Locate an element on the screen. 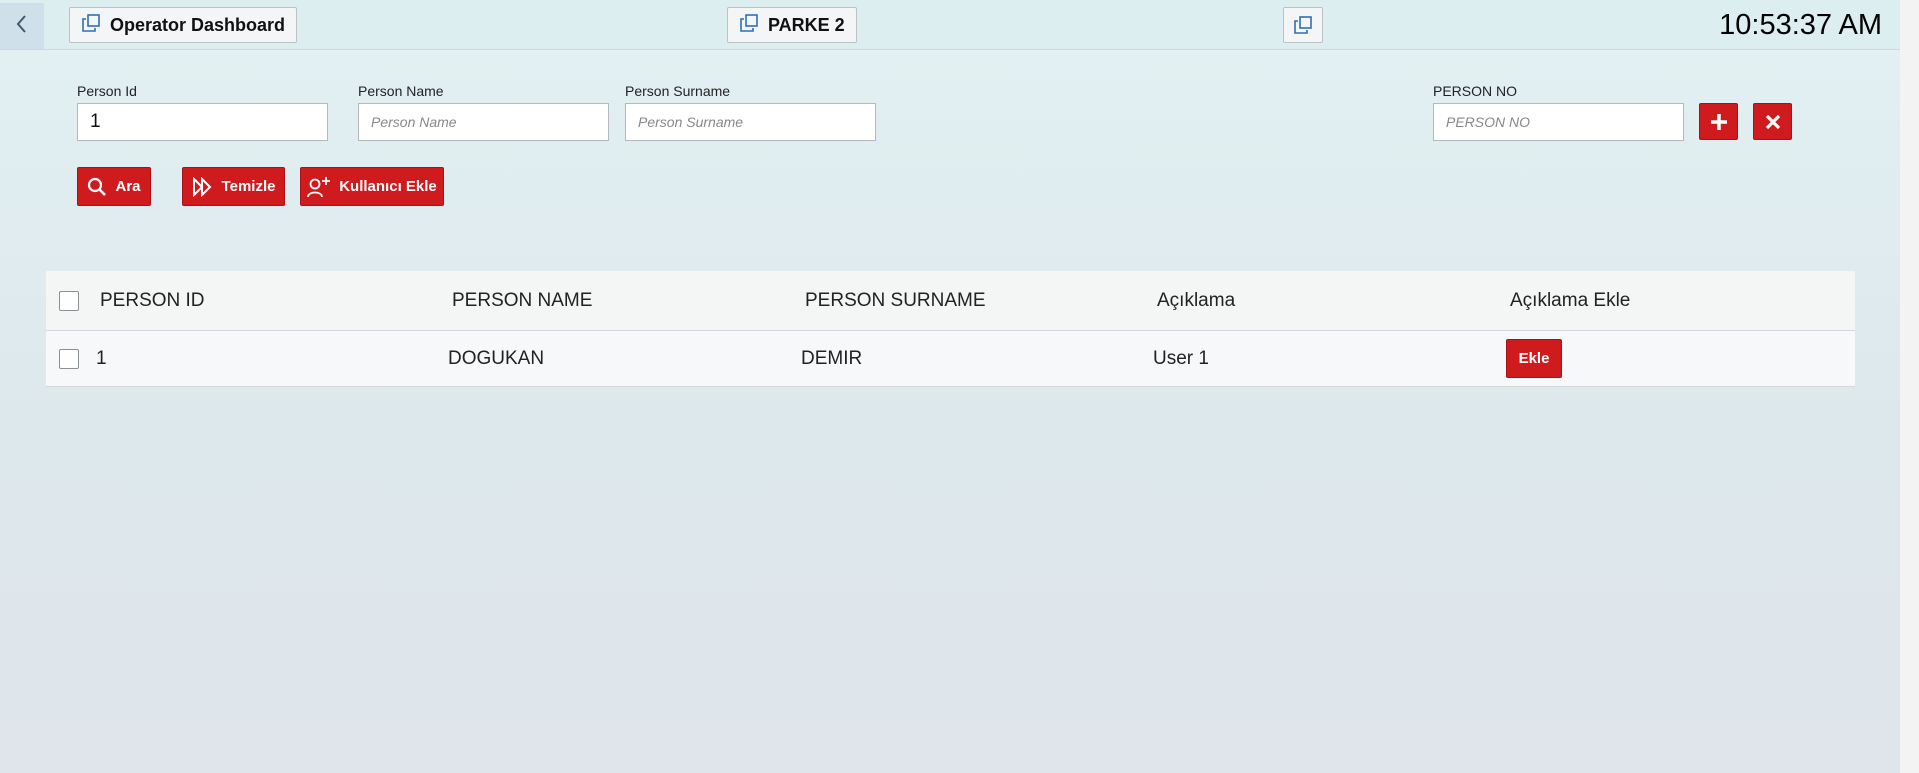 The width and height of the screenshot is (1919, 773). cell-person-name: DOGUKAN is located at coordinates (496, 358).